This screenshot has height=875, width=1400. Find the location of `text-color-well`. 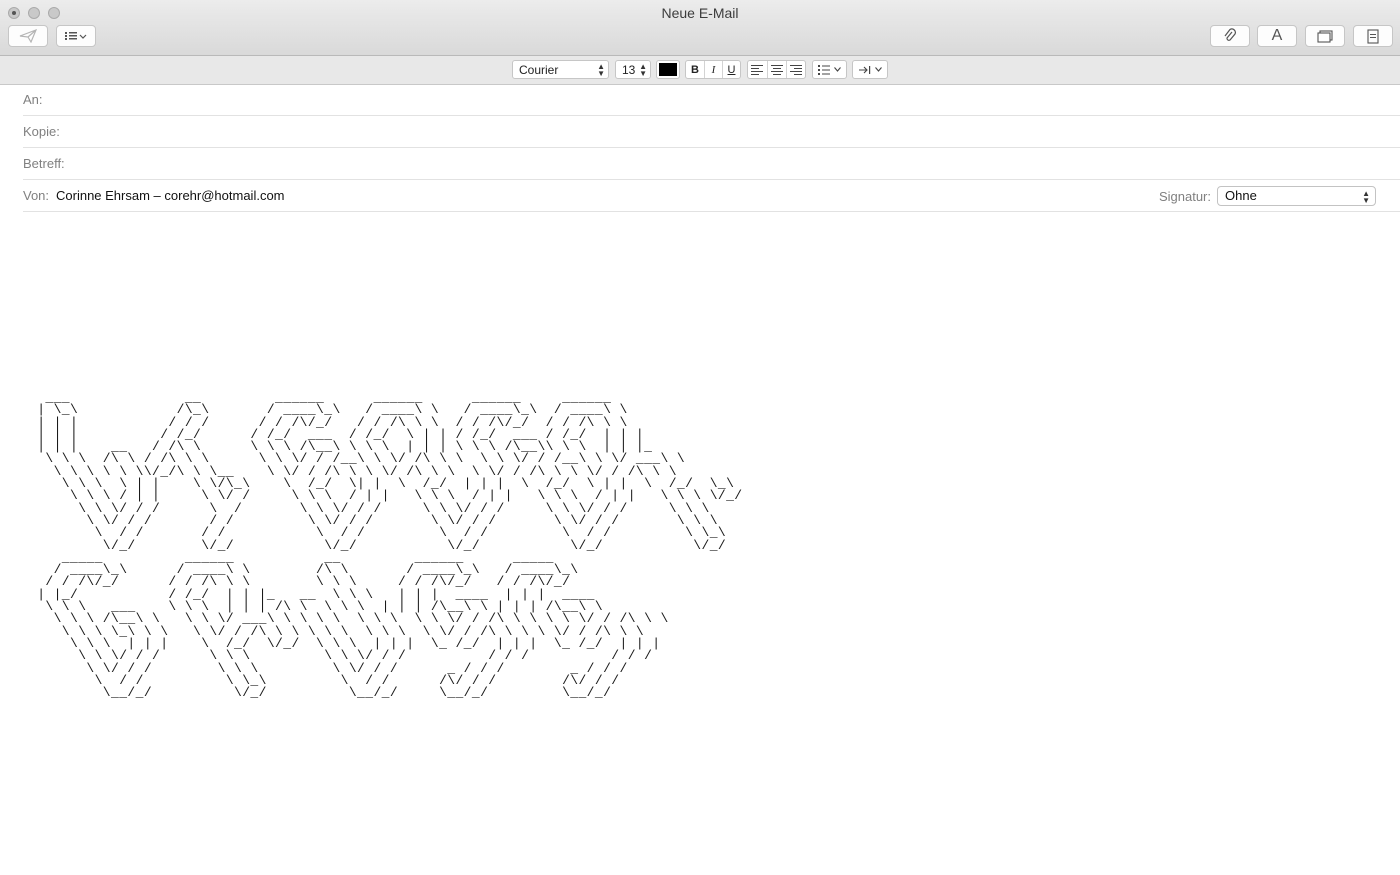

text-color-well is located at coordinates (668, 69).